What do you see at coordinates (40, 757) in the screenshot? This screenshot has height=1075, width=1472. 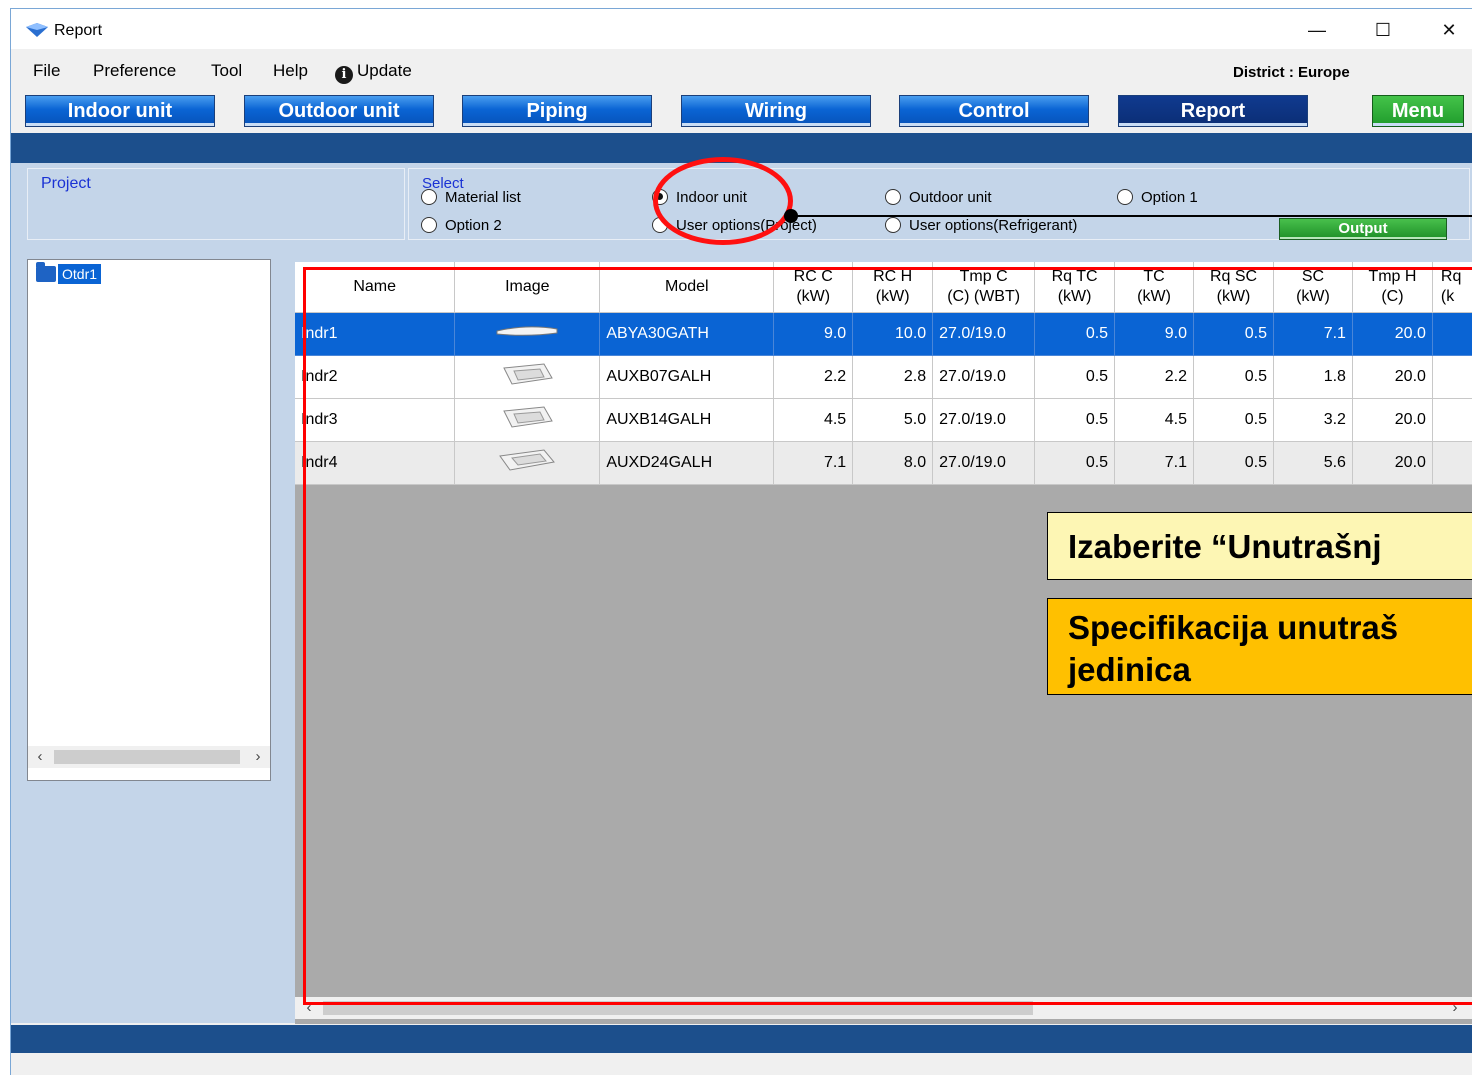 I see `scroll-left-icon: ‹` at bounding box center [40, 757].